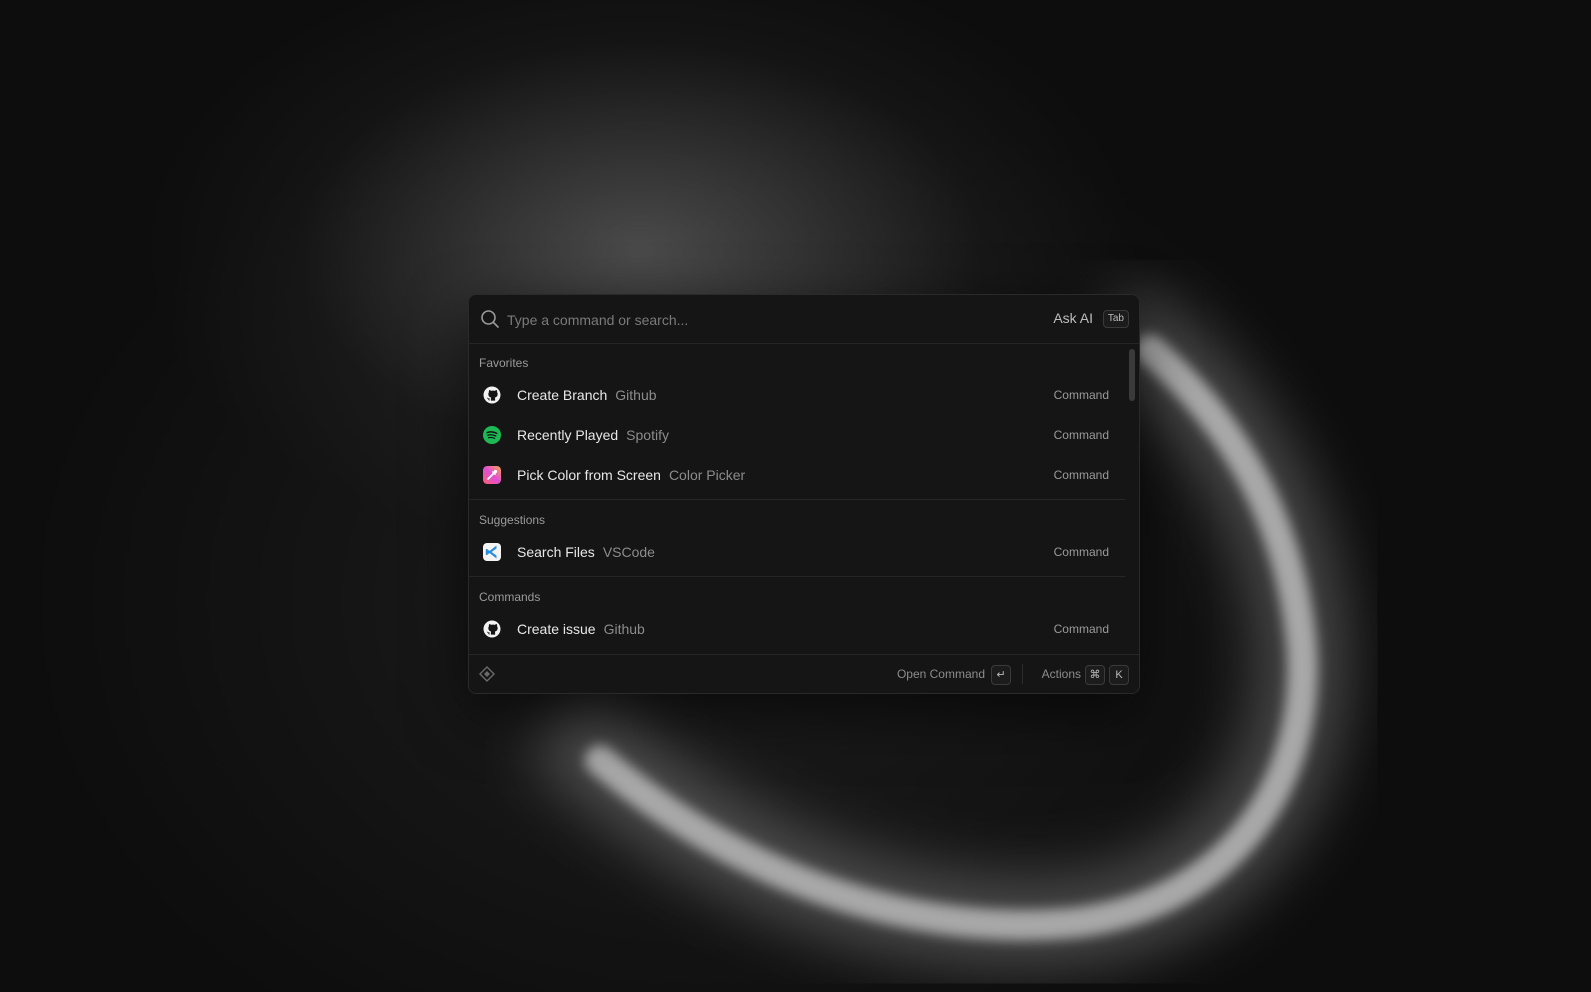 The image size is (1591, 992). I want to click on search-icon, so click(490, 319).